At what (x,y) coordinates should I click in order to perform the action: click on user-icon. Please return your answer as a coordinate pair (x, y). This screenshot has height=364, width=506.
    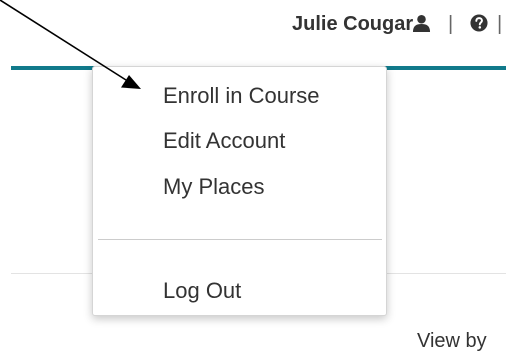
    Looking at the image, I should click on (421, 23).